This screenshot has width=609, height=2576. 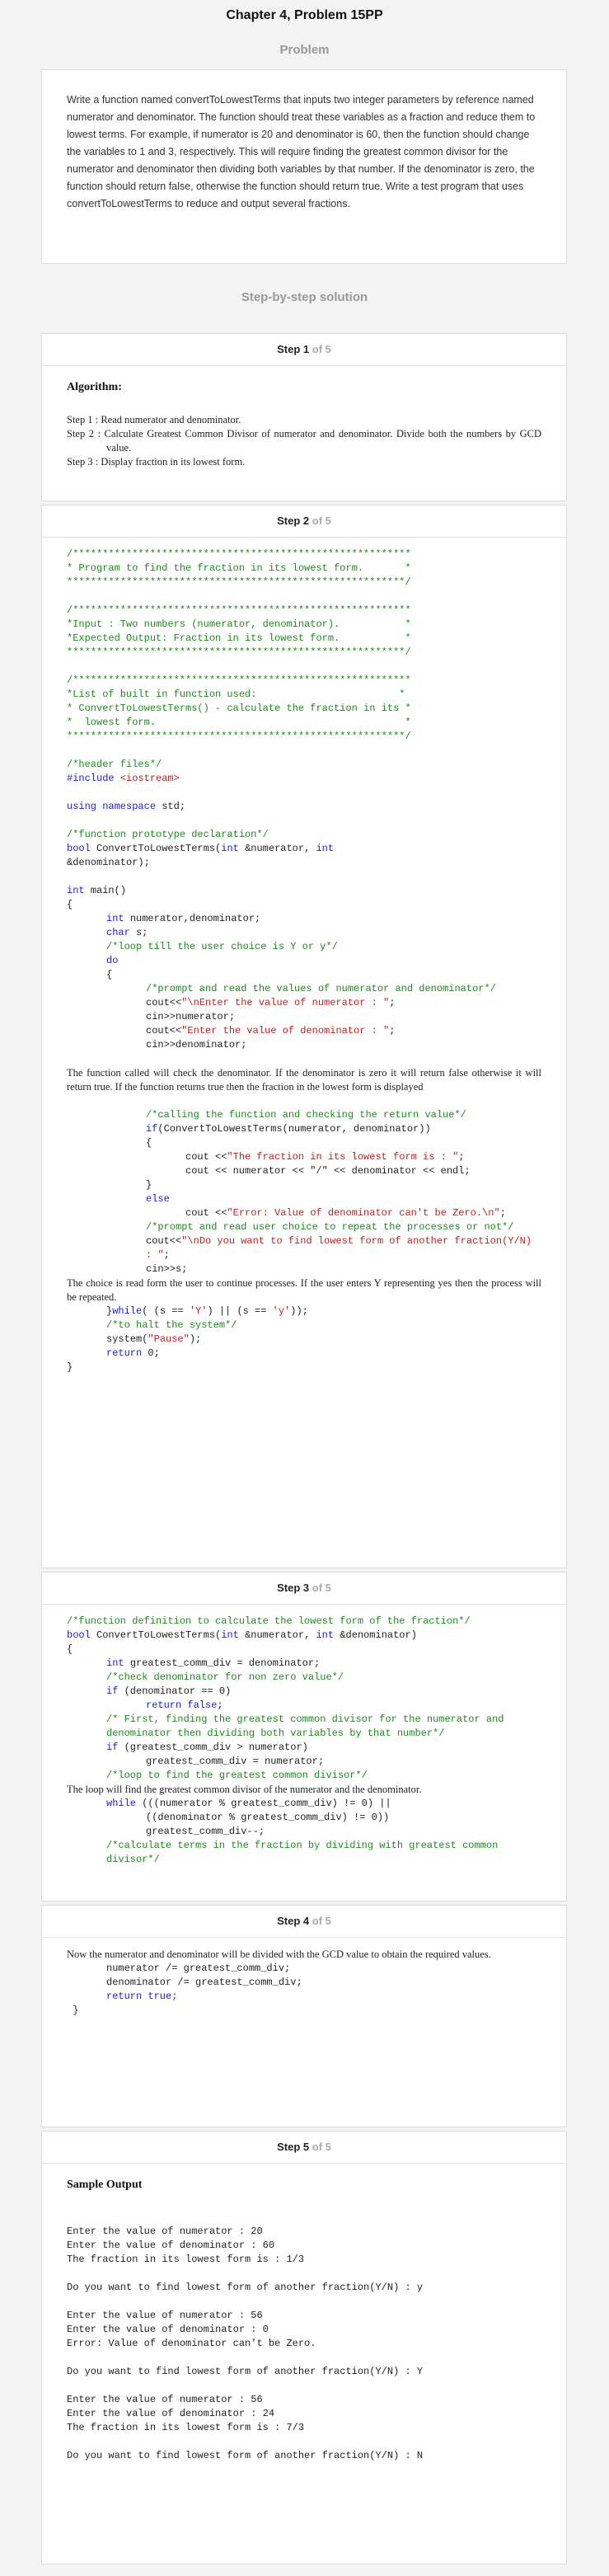 What do you see at coordinates (304, 297) in the screenshot?
I see `solution-heading: Step-by-step solution` at bounding box center [304, 297].